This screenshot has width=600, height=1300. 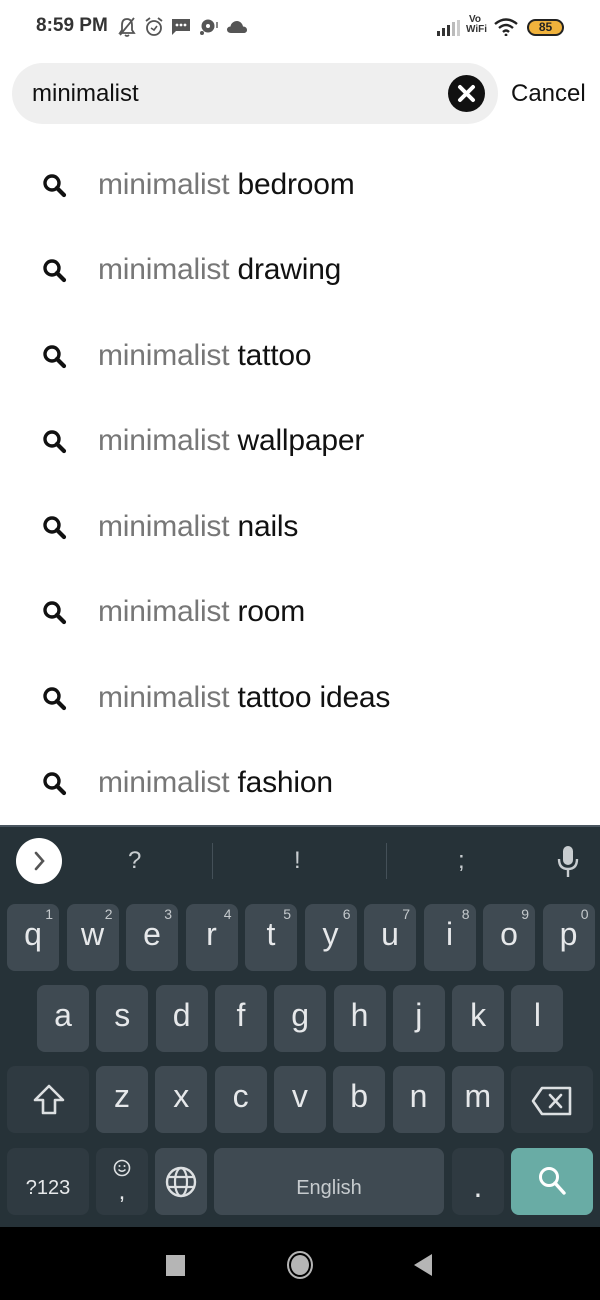 What do you see at coordinates (289, 269) in the screenshot?
I see `suggestion-suffix: drawing` at bounding box center [289, 269].